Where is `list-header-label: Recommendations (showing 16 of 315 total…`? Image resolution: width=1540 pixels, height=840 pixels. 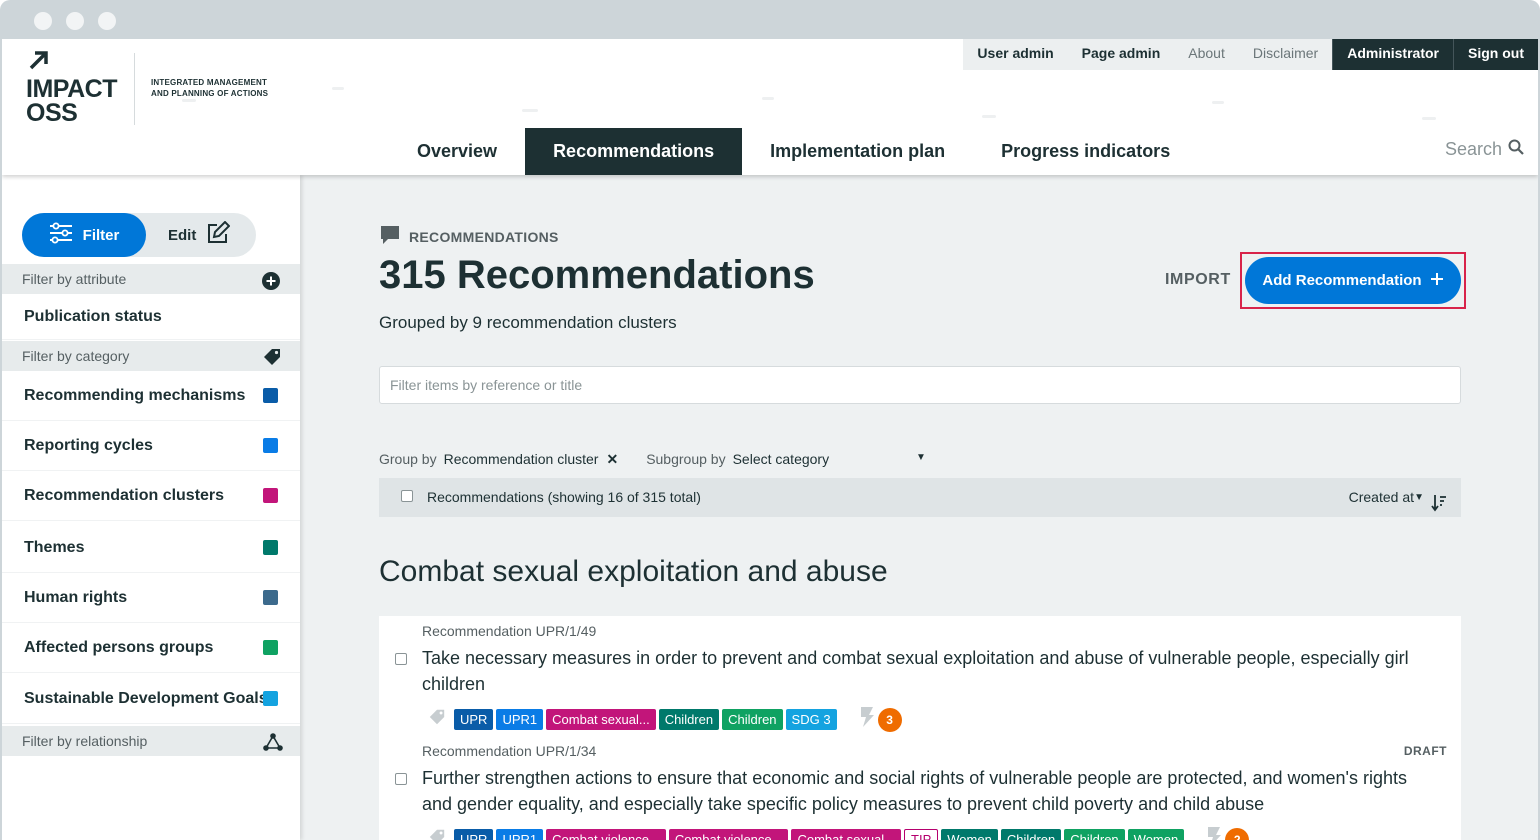
list-header-label: Recommendations (showing 16 of 315 total… is located at coordinates (564, 497).